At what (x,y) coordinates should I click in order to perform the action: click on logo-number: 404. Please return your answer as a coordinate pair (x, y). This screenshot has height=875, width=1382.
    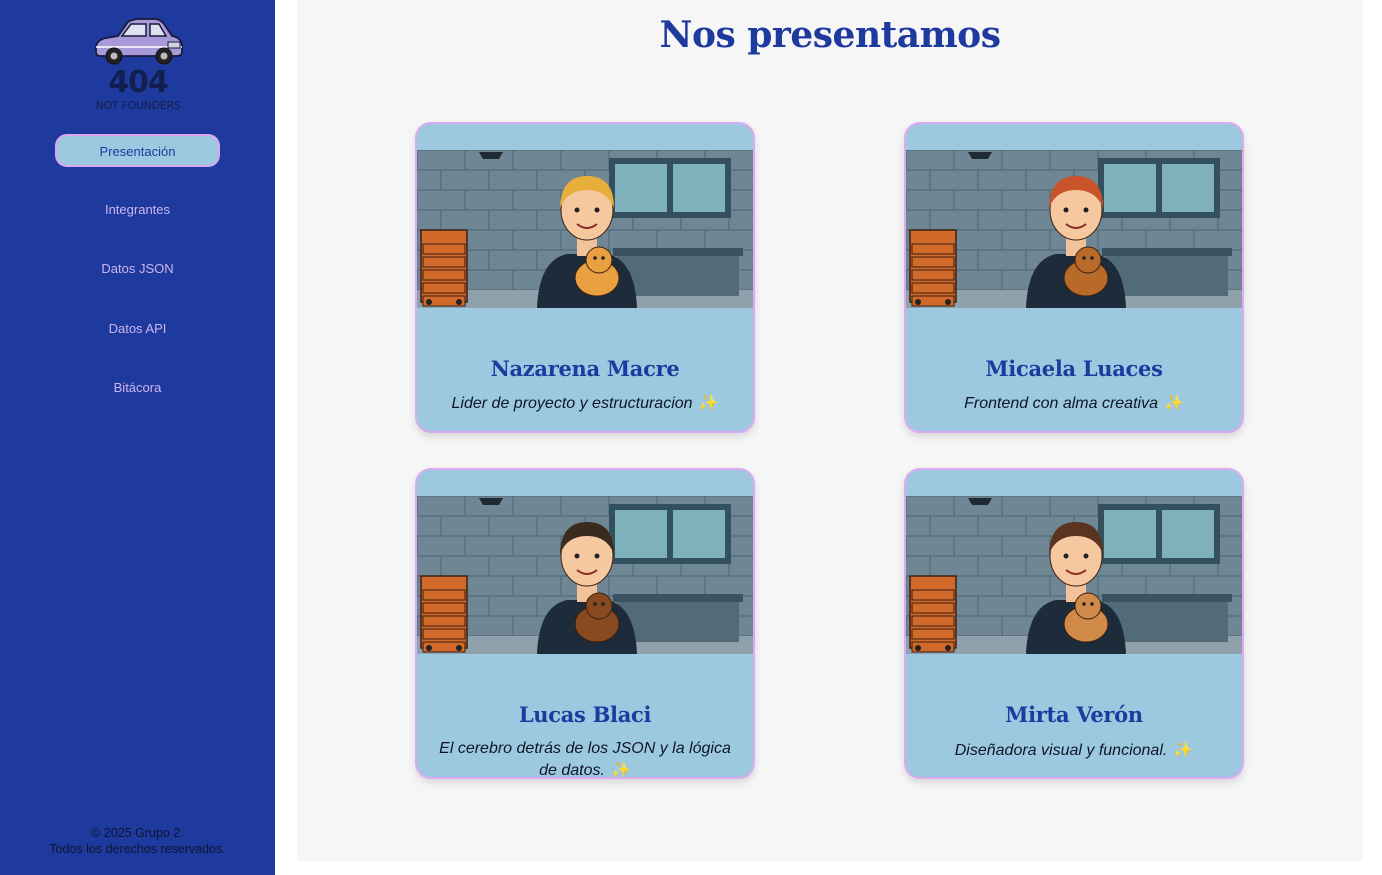
    Looking at the image, I should click on (138, 82).